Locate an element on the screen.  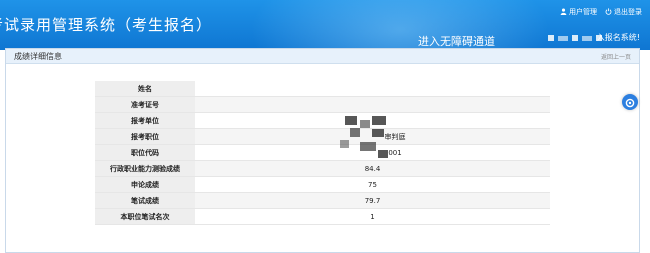
row-label: 行政职业能力测验成绩 is located at coordinates (145, 168).